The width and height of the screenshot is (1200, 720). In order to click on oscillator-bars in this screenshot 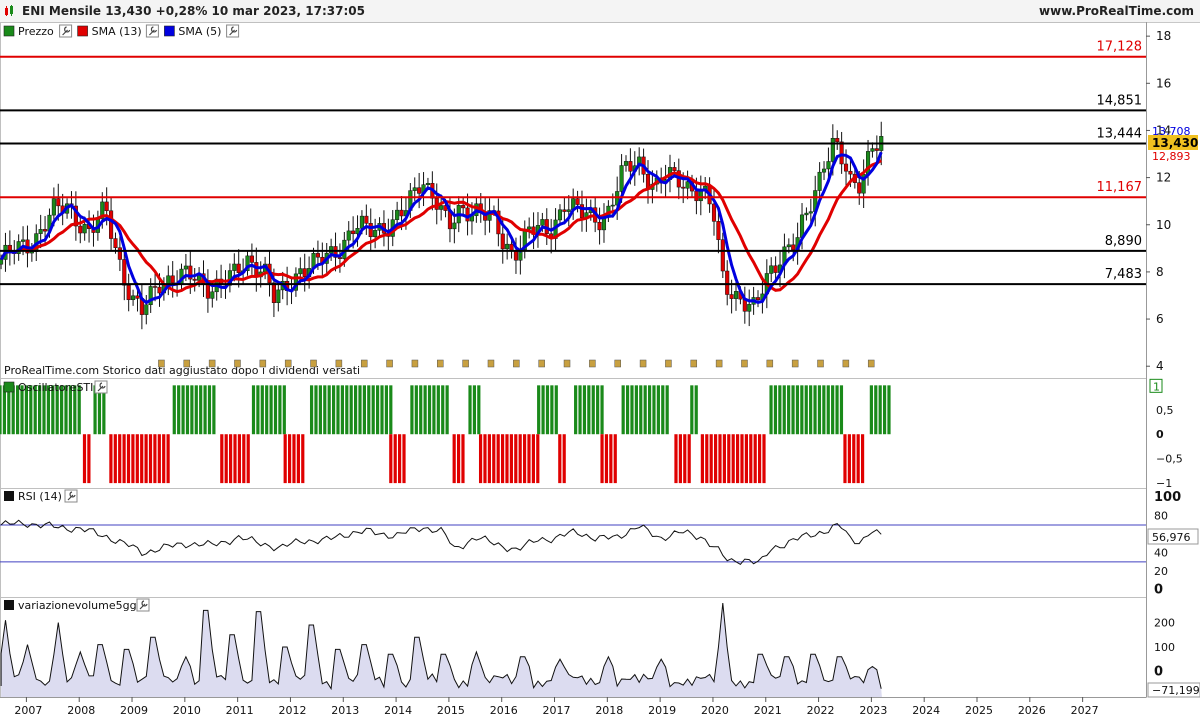, I will do `click(445, 434)`.